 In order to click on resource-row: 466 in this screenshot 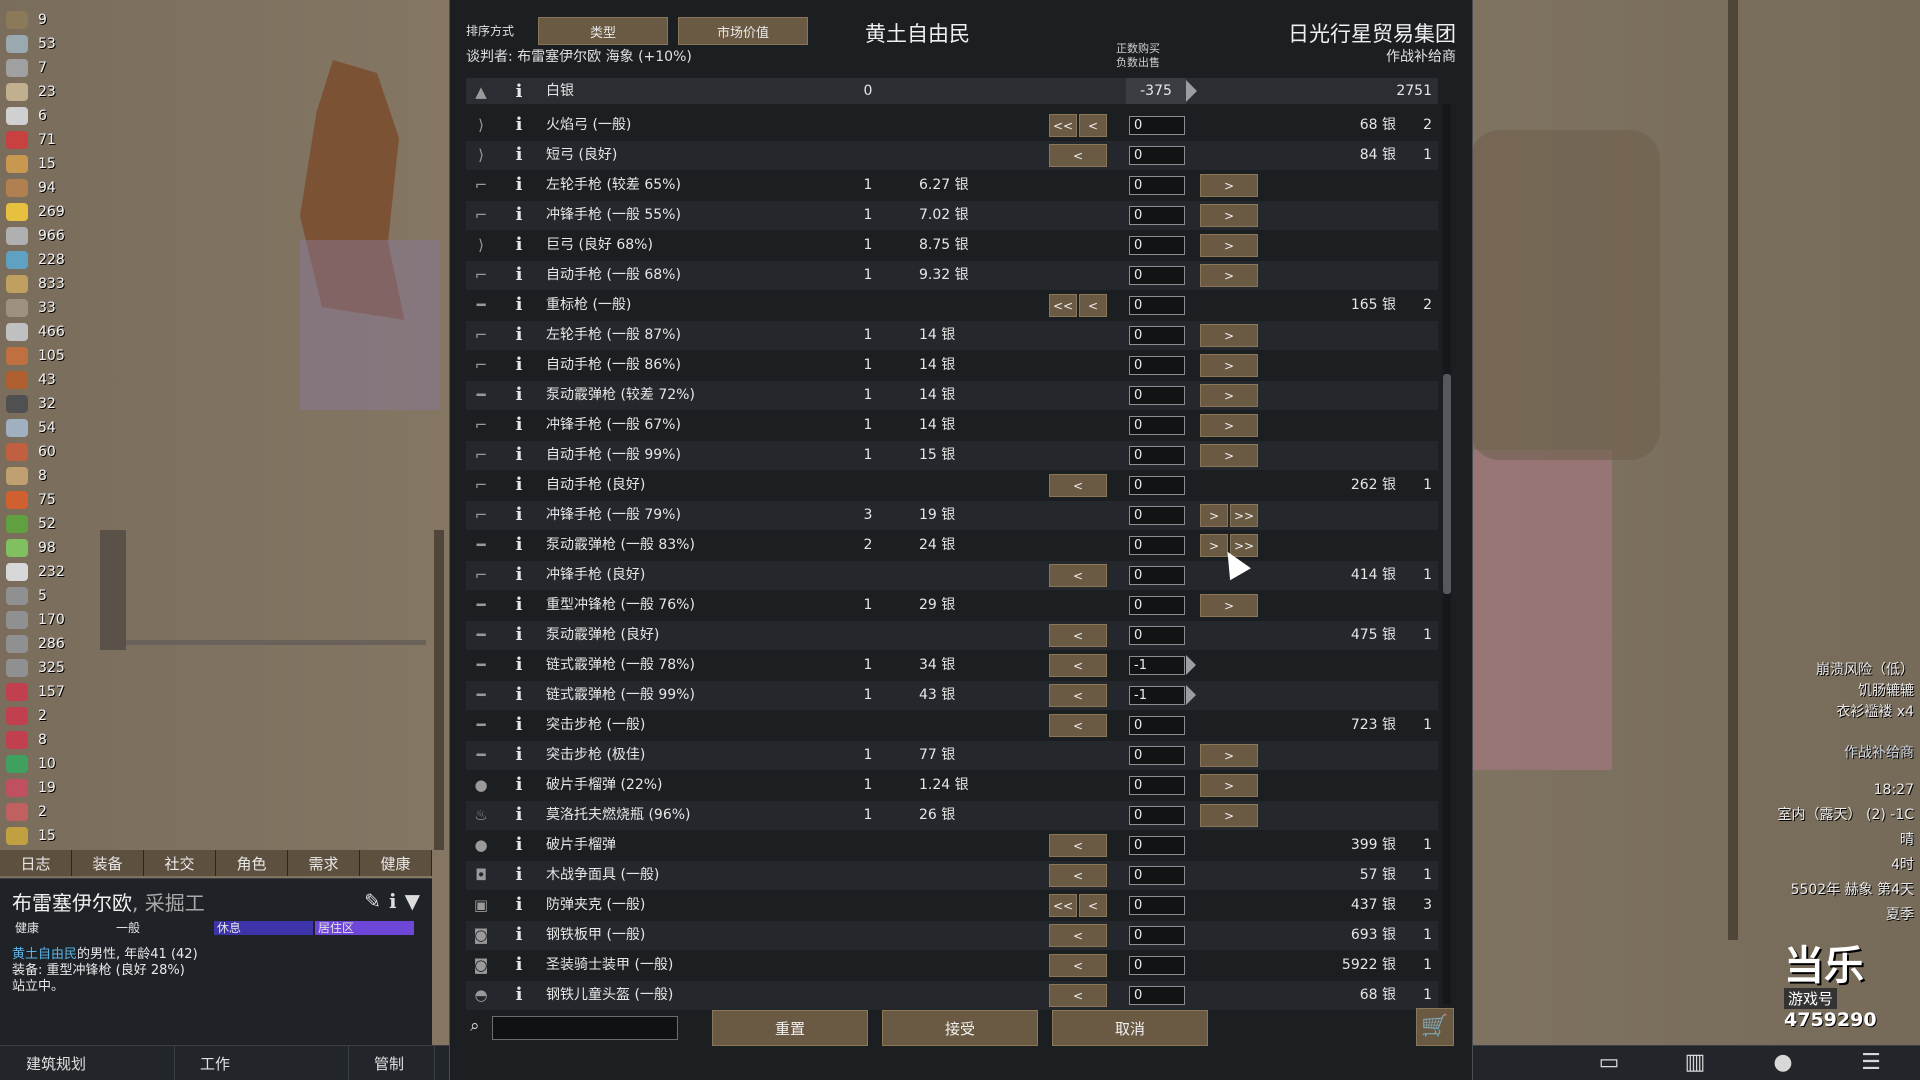, I will do `click(41, 332)`.